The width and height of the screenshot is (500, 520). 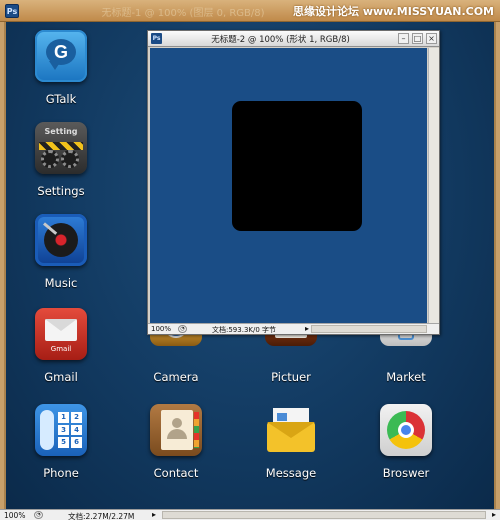 What do you see at coordinates (101, 516) in the screenshot?
I see `document-size-info: 文档:2.27M/2.27M` at bounding box center [101, 516].